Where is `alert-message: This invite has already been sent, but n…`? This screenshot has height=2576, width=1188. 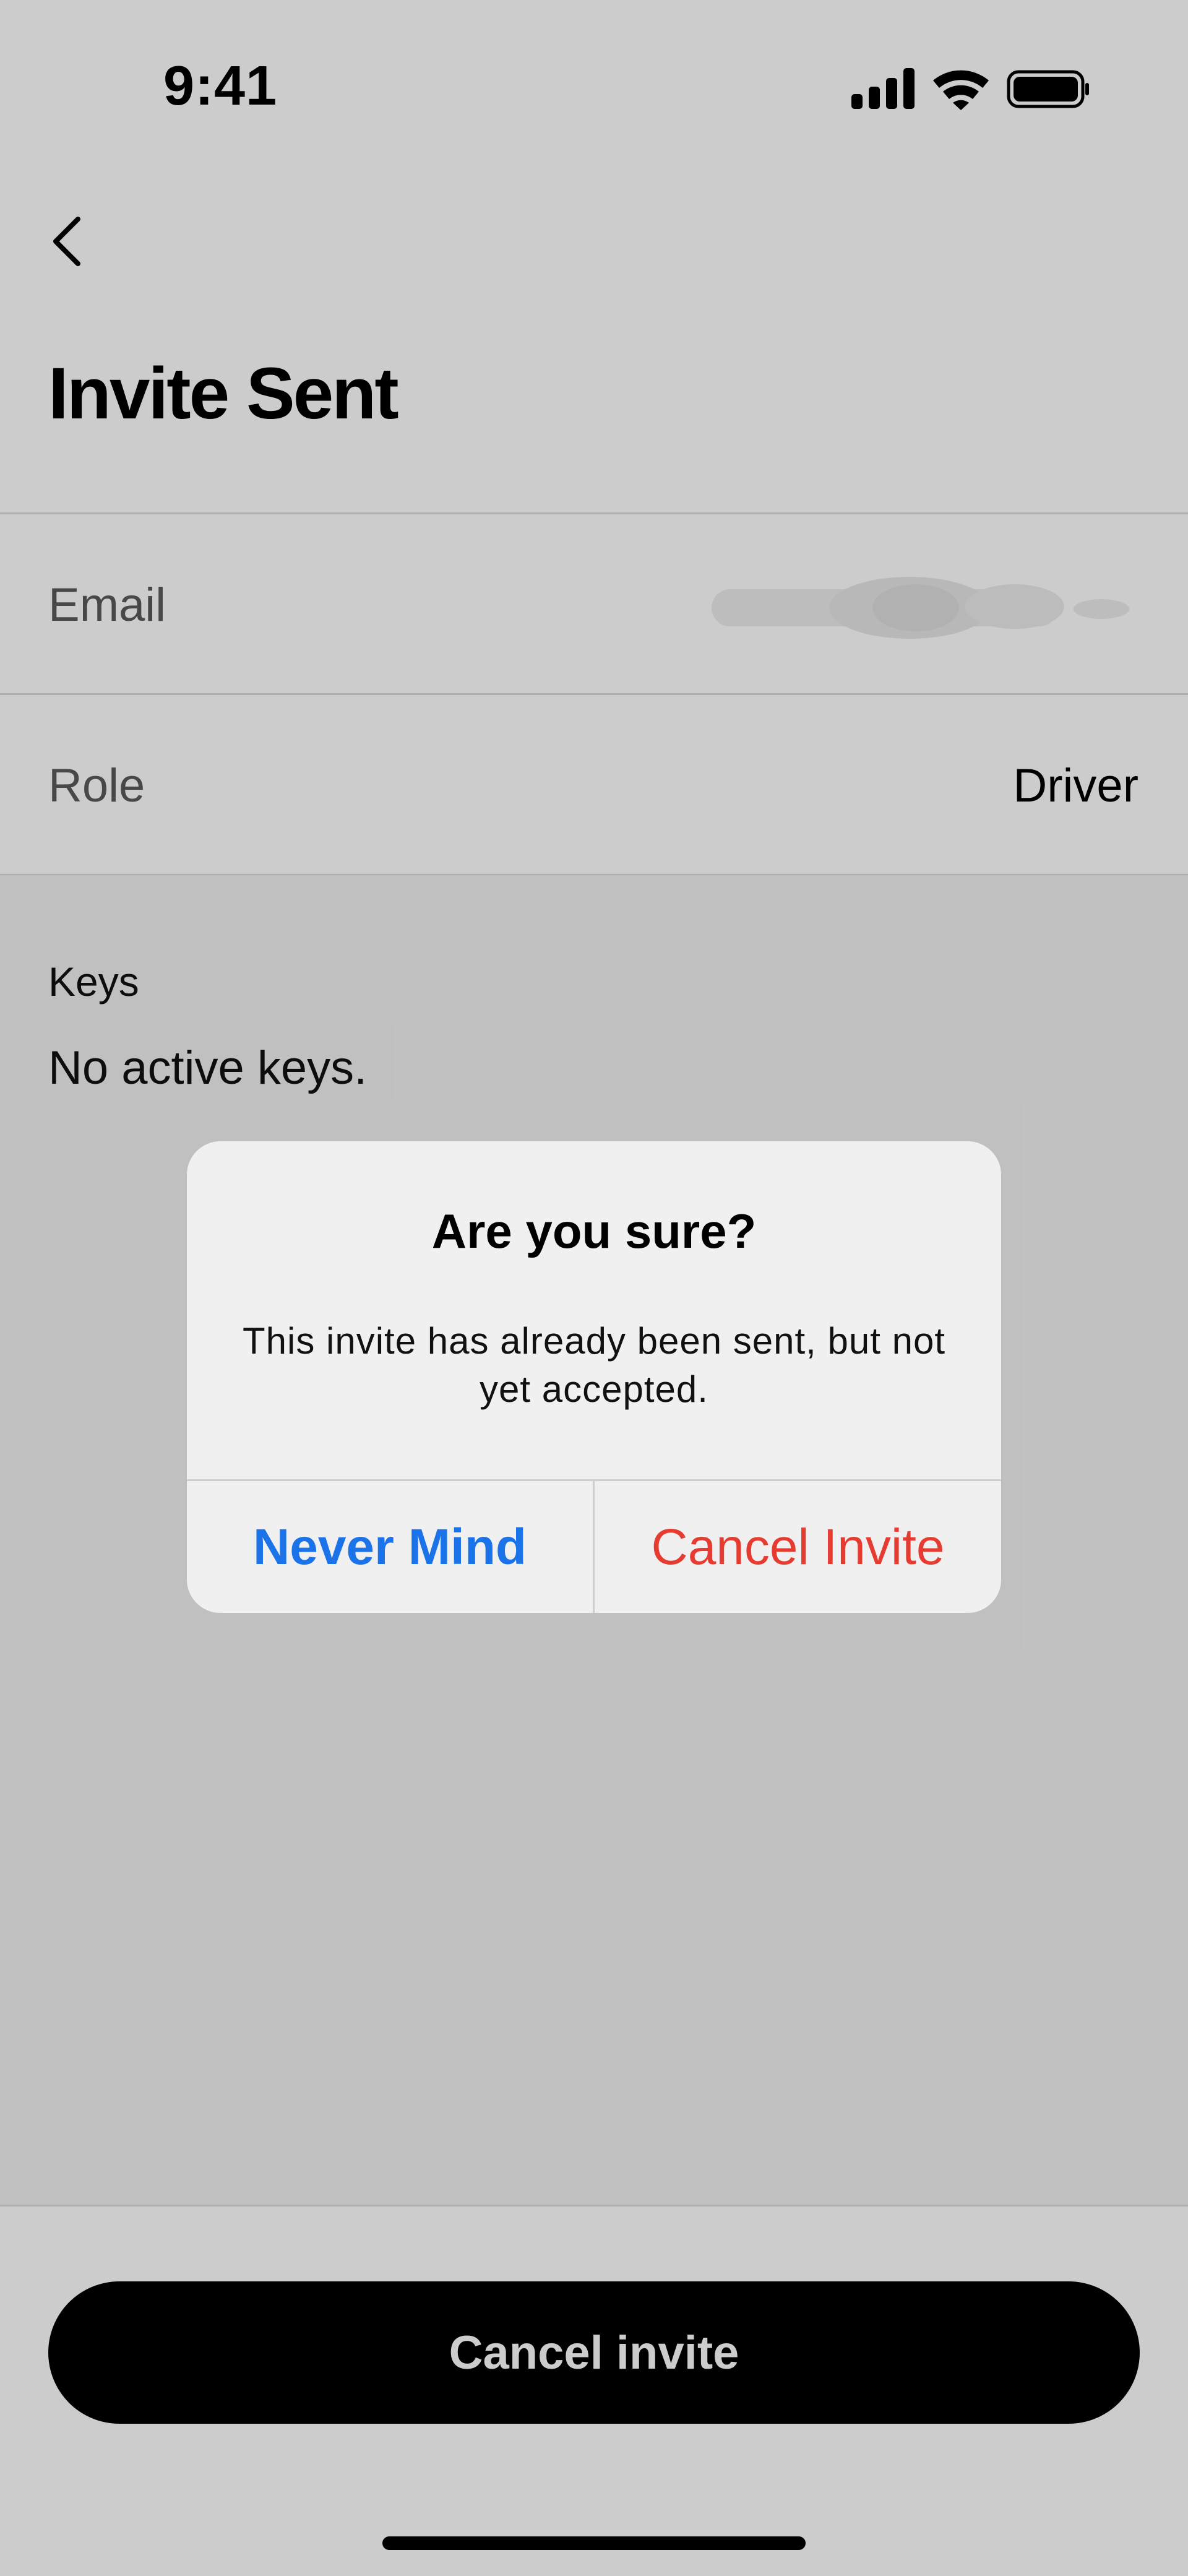 alert-message: This invite has already been sent, but n… is located at coordinates (593, 1365).